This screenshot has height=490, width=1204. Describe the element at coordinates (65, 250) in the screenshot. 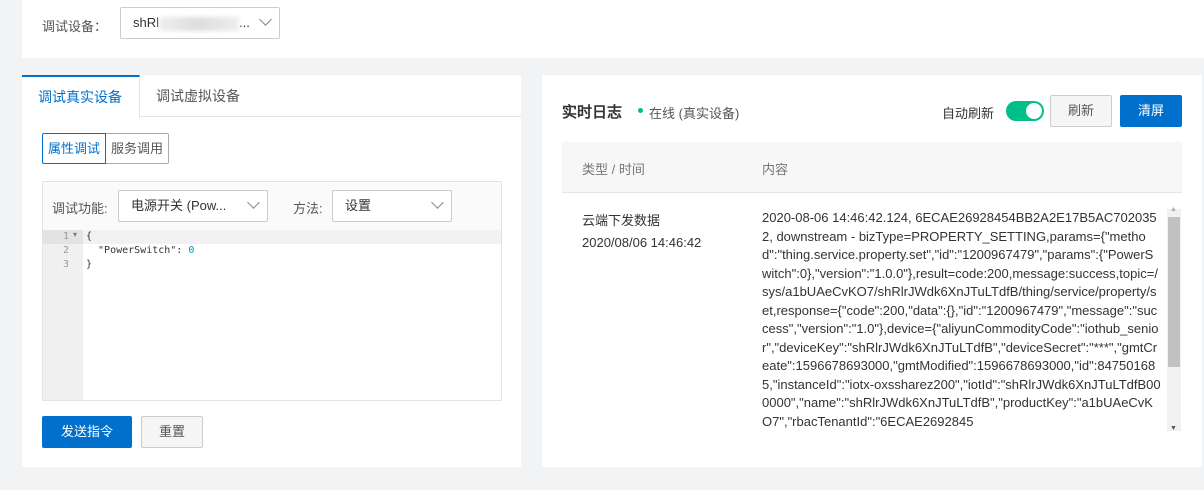

I see `line-number: 2` at that location.